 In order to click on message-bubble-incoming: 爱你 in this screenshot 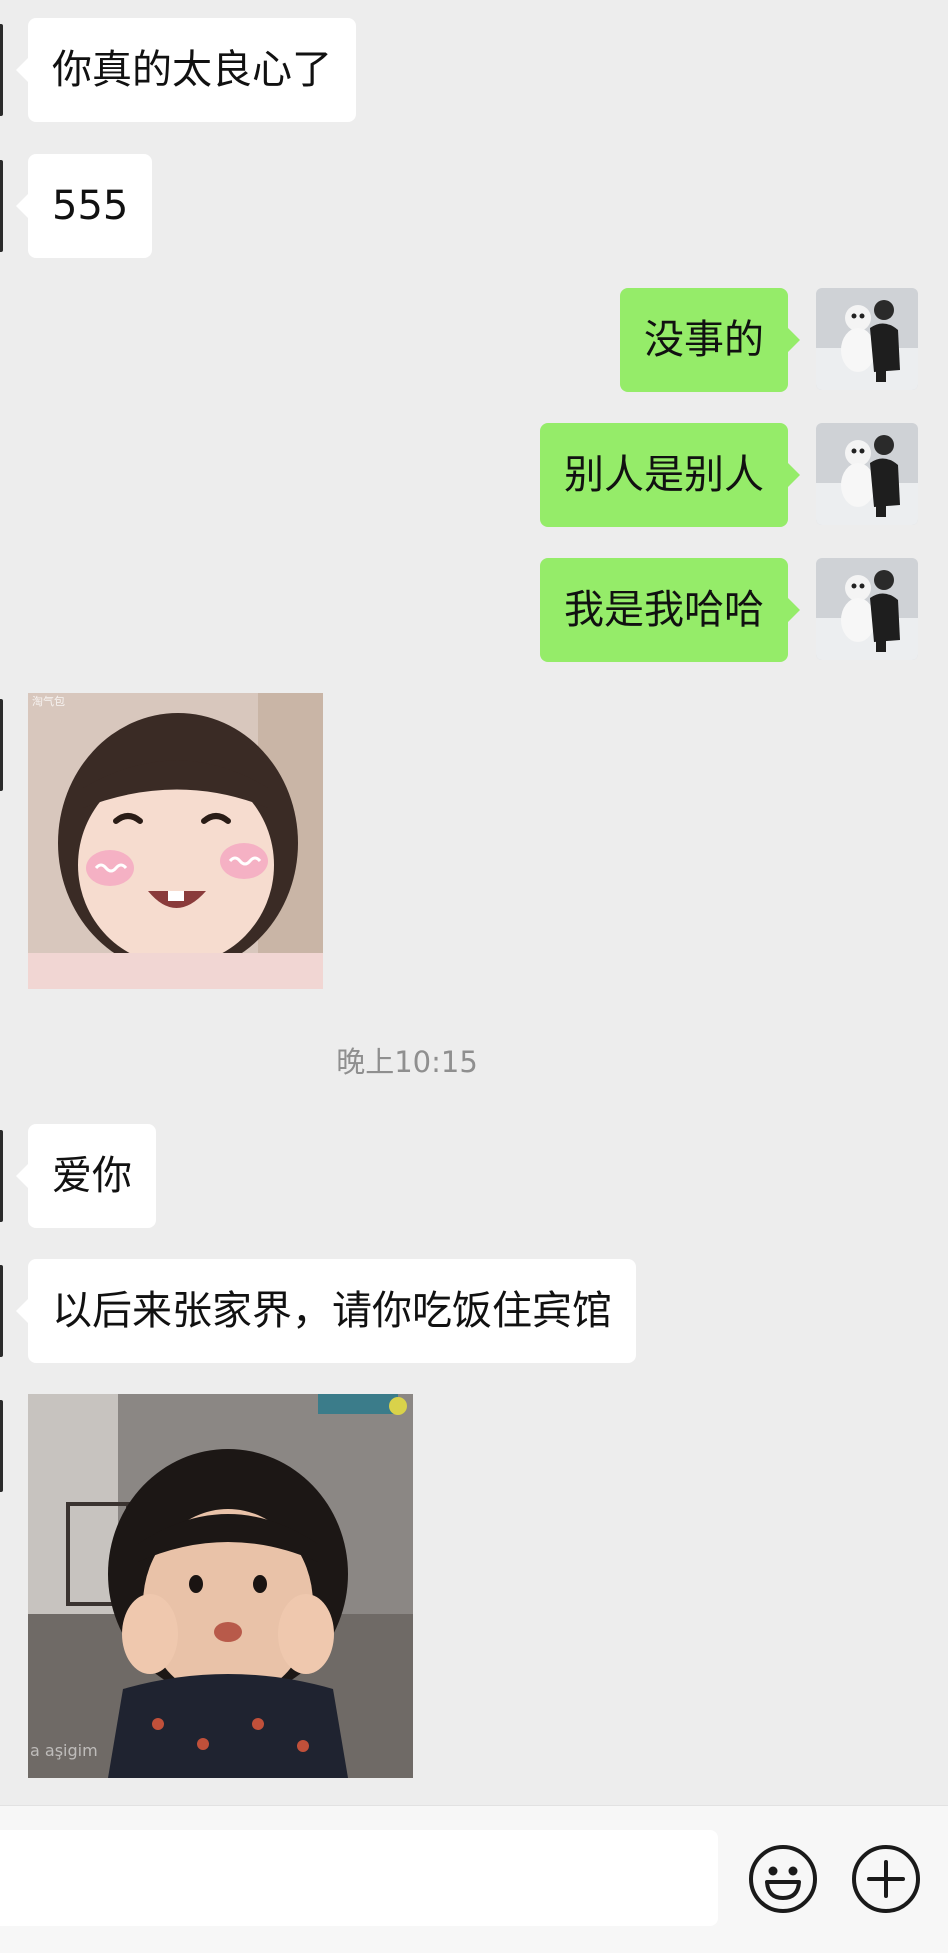, I will do `click(86, 1176)`.